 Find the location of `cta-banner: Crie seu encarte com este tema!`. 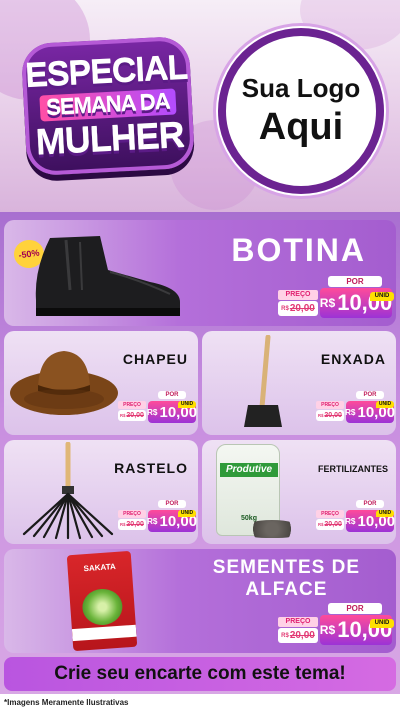

cta-banner: Crie seu encarte com este tema! is located at coordinates (200, 674).